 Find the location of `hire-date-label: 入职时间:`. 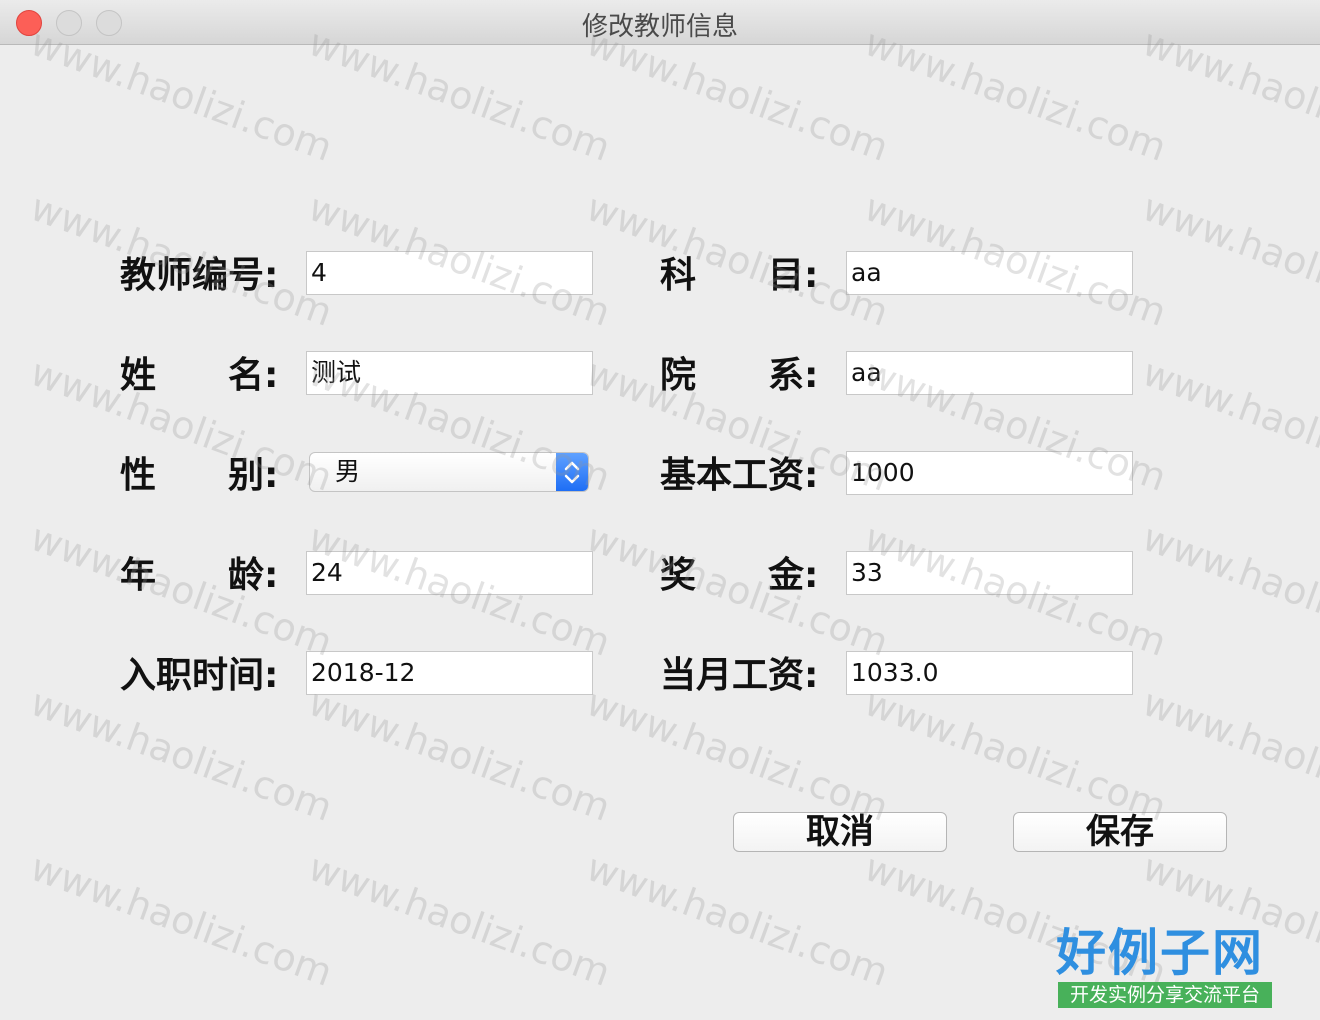

hire-date-label: 入职时间: is located at coordinates (199, 675).